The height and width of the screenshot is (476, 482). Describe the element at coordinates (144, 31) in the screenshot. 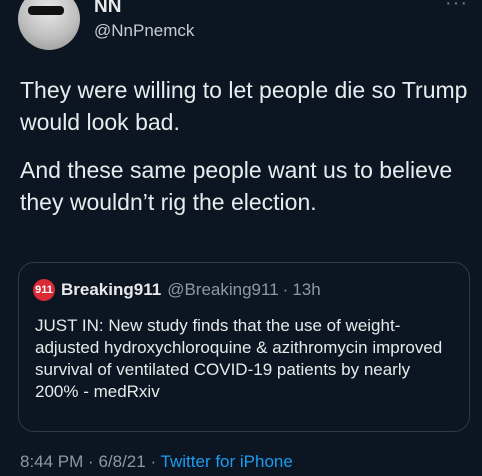

I see `author-handle: @NnPnemck` at that location.